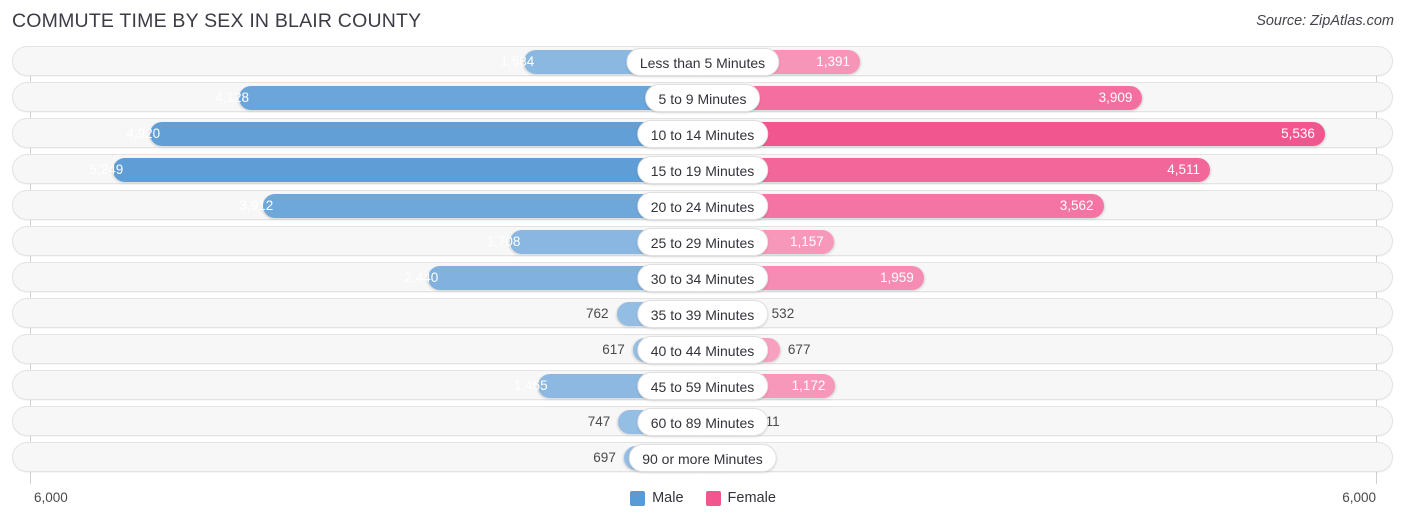 The image size is (1406, 523). I want to click on bar-row: 69723990 or more Minutes, so click(703, 457).